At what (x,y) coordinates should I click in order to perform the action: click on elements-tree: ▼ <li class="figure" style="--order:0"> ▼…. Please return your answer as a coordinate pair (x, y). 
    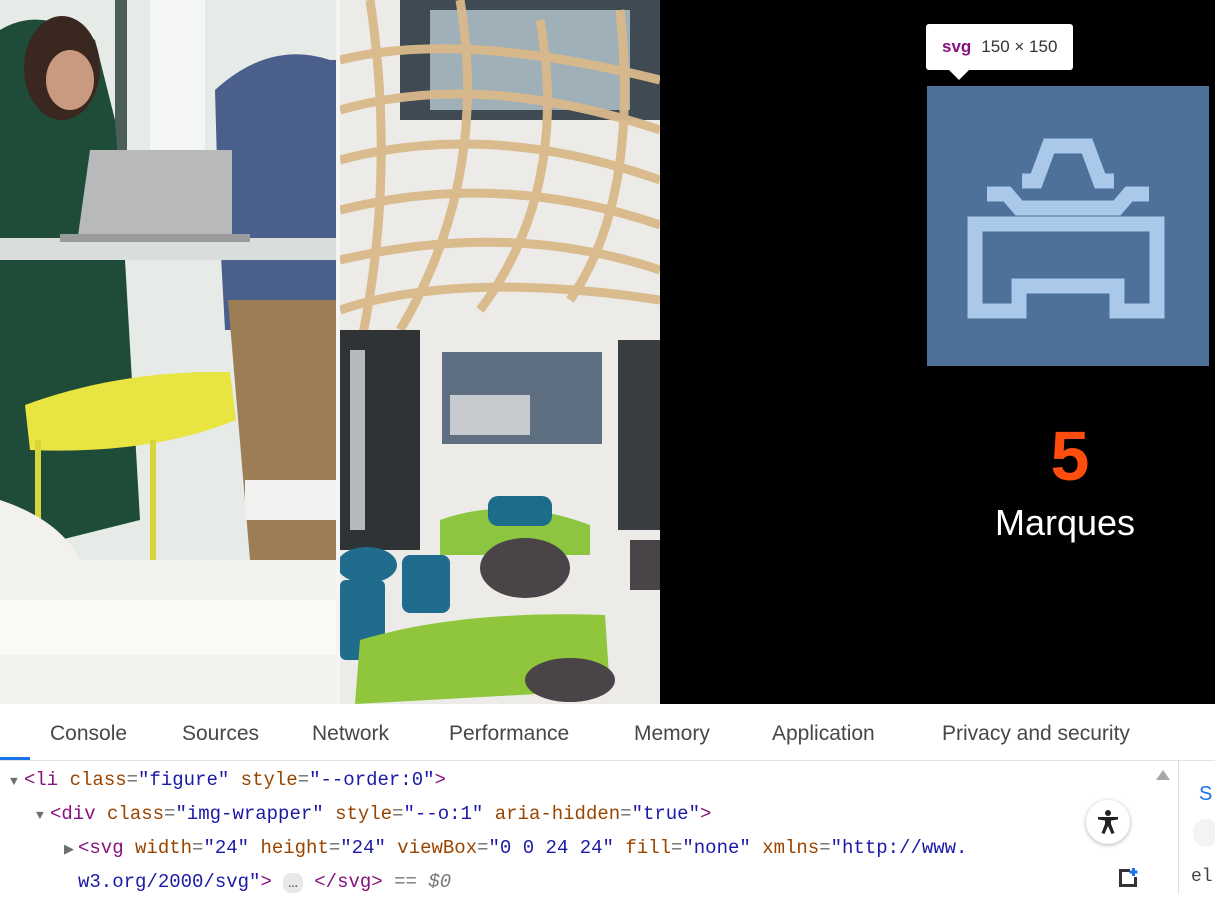
    Looking at the image, I should click on (587, 827).